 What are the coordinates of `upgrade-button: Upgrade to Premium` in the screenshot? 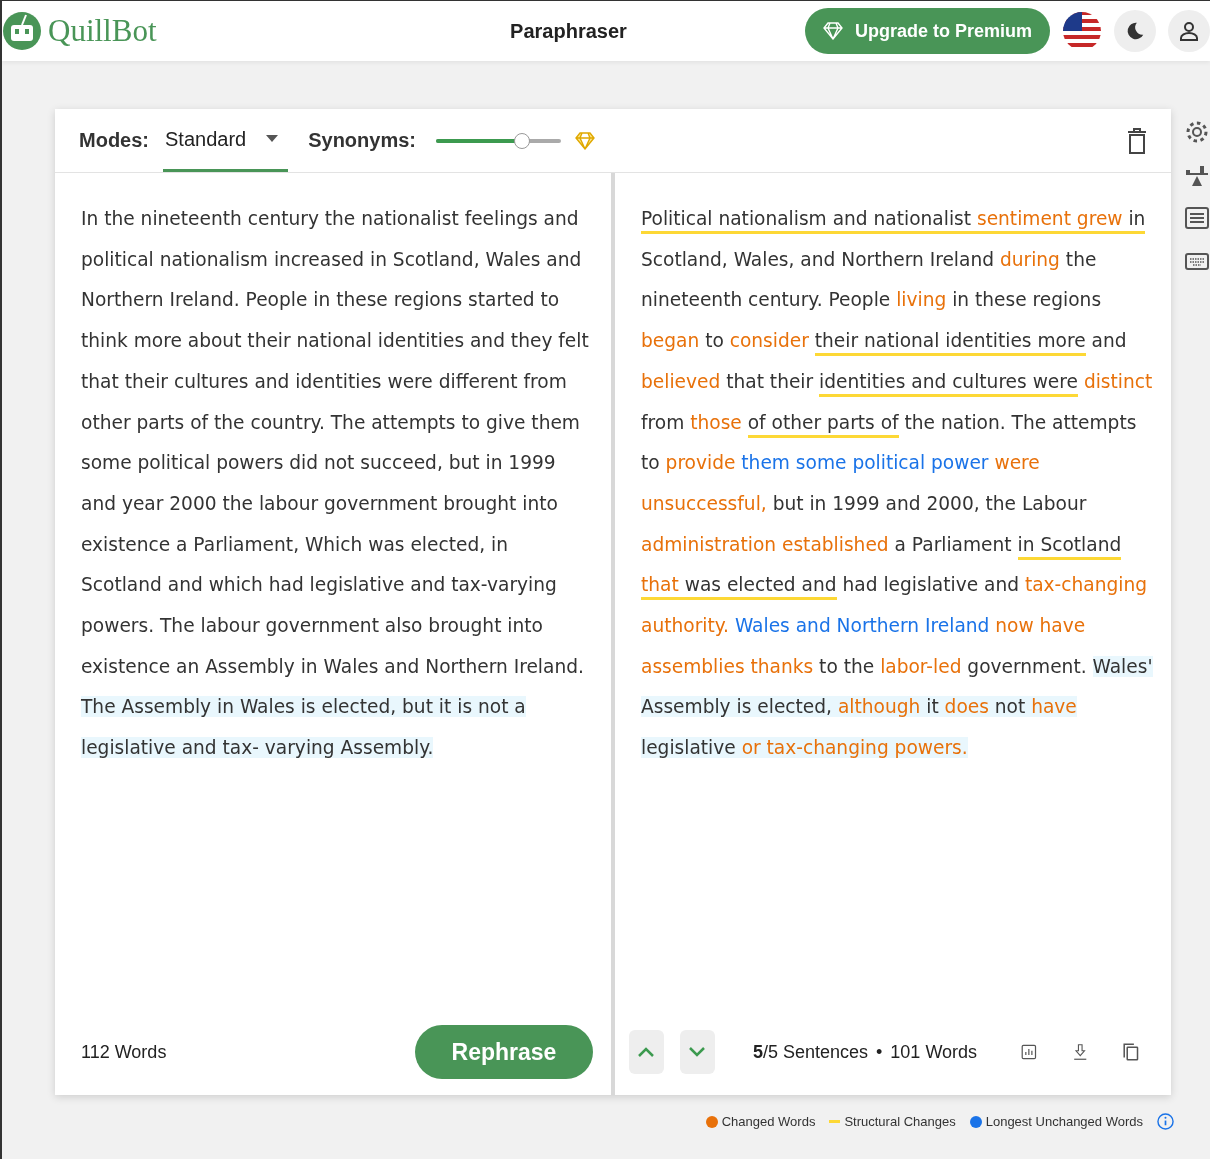 It's located at (927, 31).